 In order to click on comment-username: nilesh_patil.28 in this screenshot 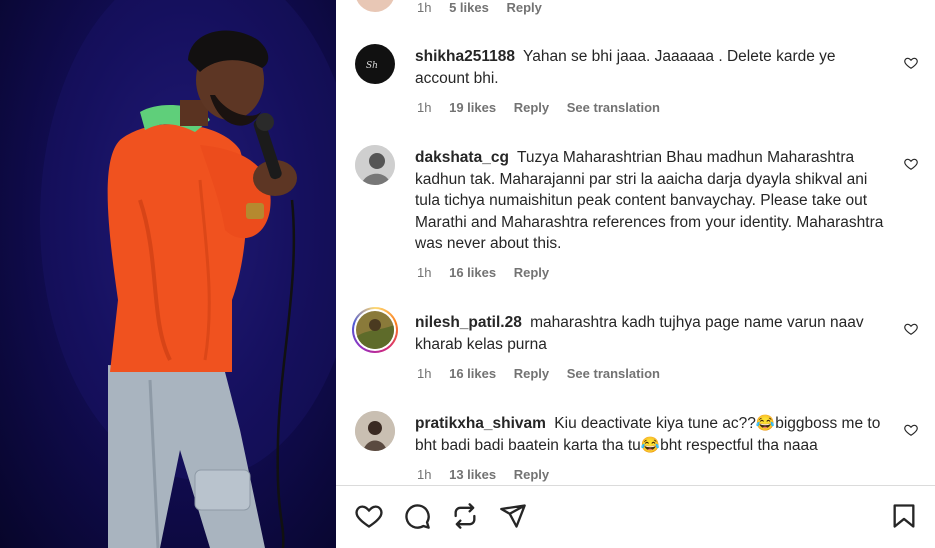, I will do `click(468, 322)`.